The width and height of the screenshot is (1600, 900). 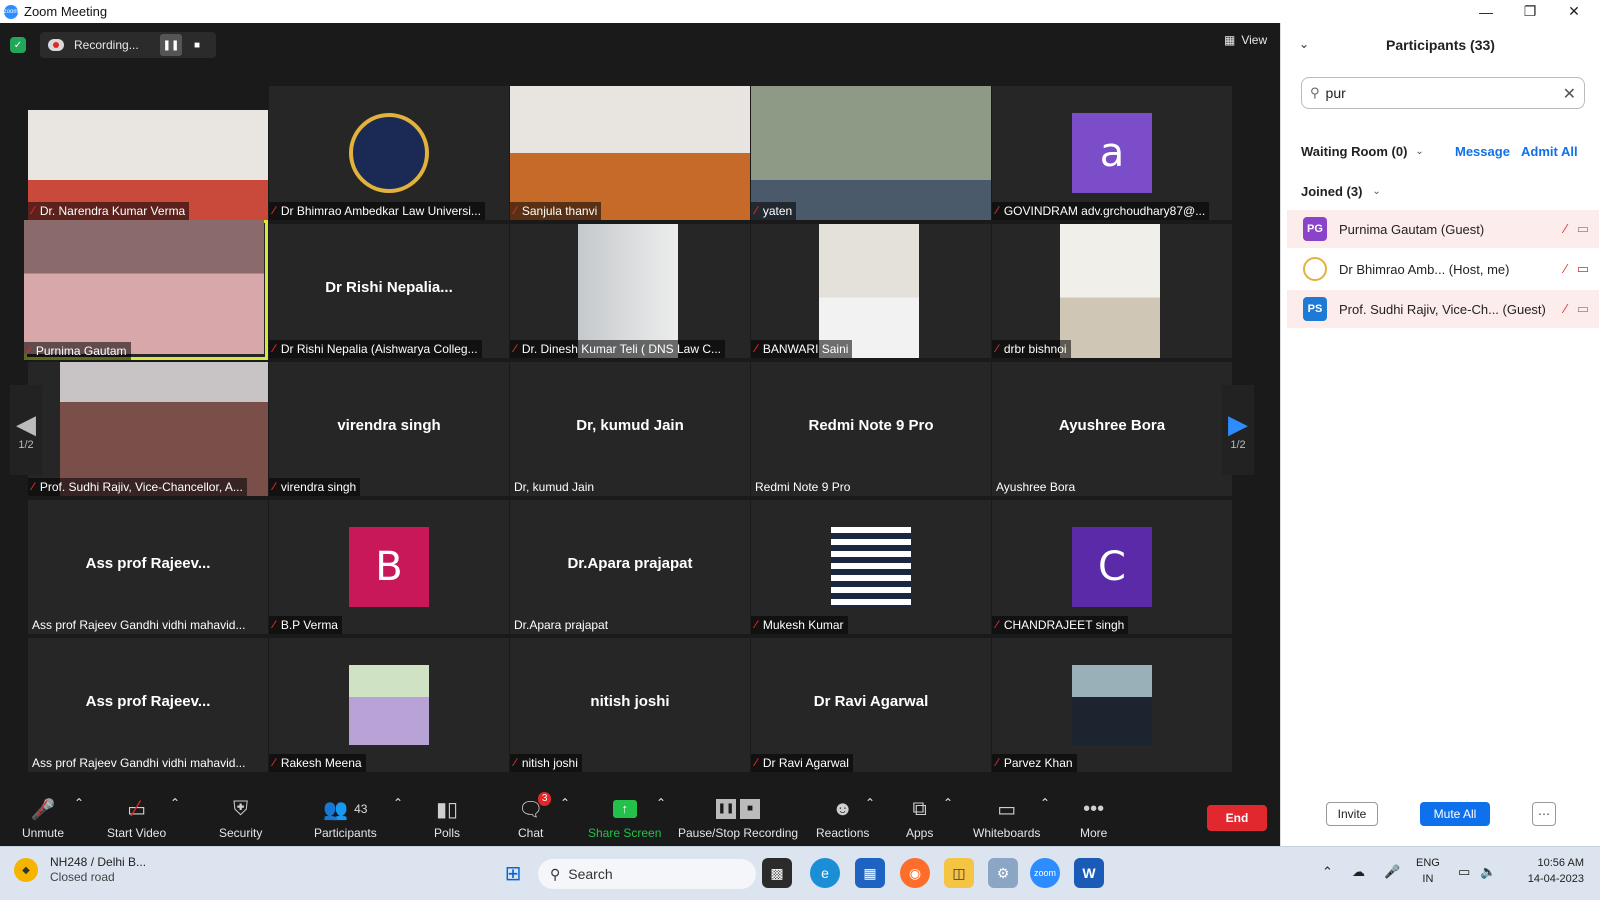 I want to click on reactions-button: ☻ Reactions, so click(x=842, y=818).